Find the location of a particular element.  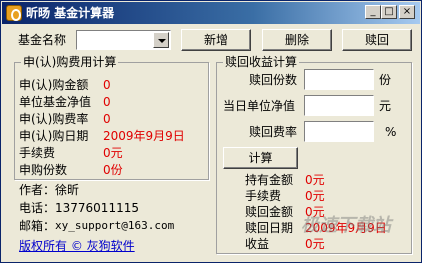

redeem-rate-unit: % is located at coordinates (391, 132).